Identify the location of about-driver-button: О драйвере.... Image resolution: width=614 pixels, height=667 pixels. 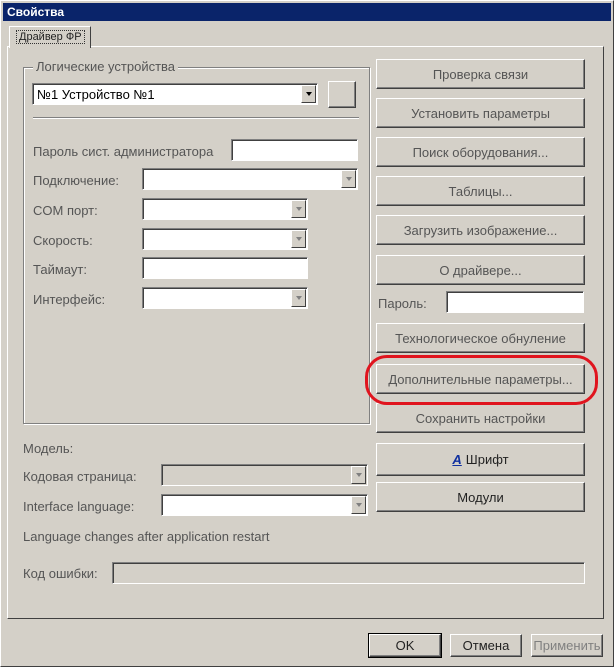
(480, 270).